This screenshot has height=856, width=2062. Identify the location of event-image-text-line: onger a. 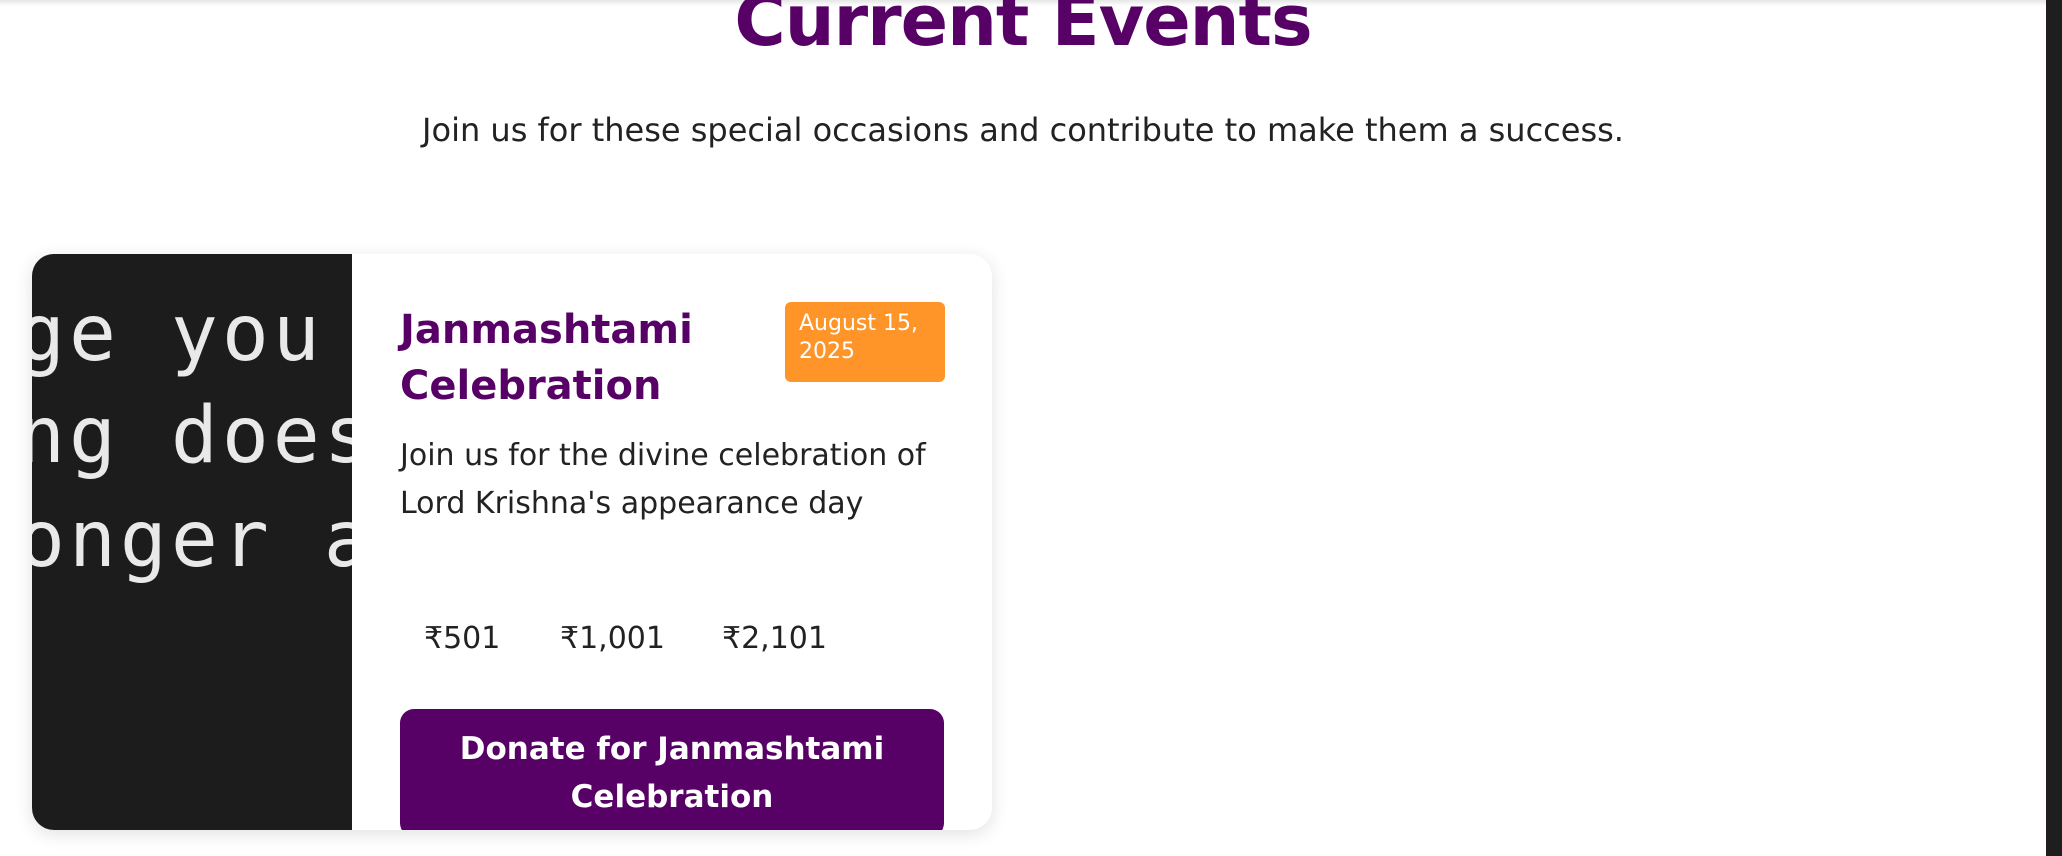
(192, 540).